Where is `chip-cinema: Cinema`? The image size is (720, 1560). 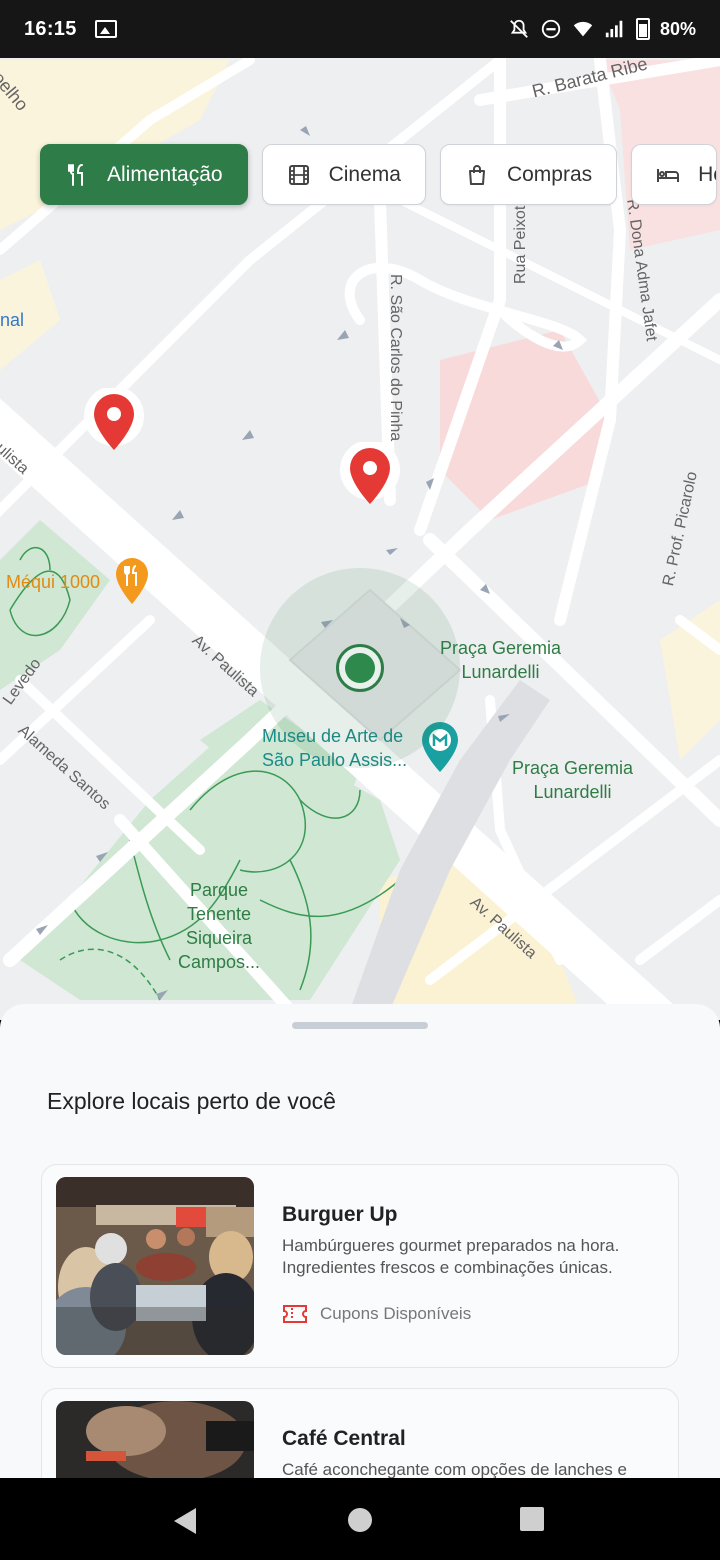 chip-cinema: Cinema is located at coordinates (343, 174).